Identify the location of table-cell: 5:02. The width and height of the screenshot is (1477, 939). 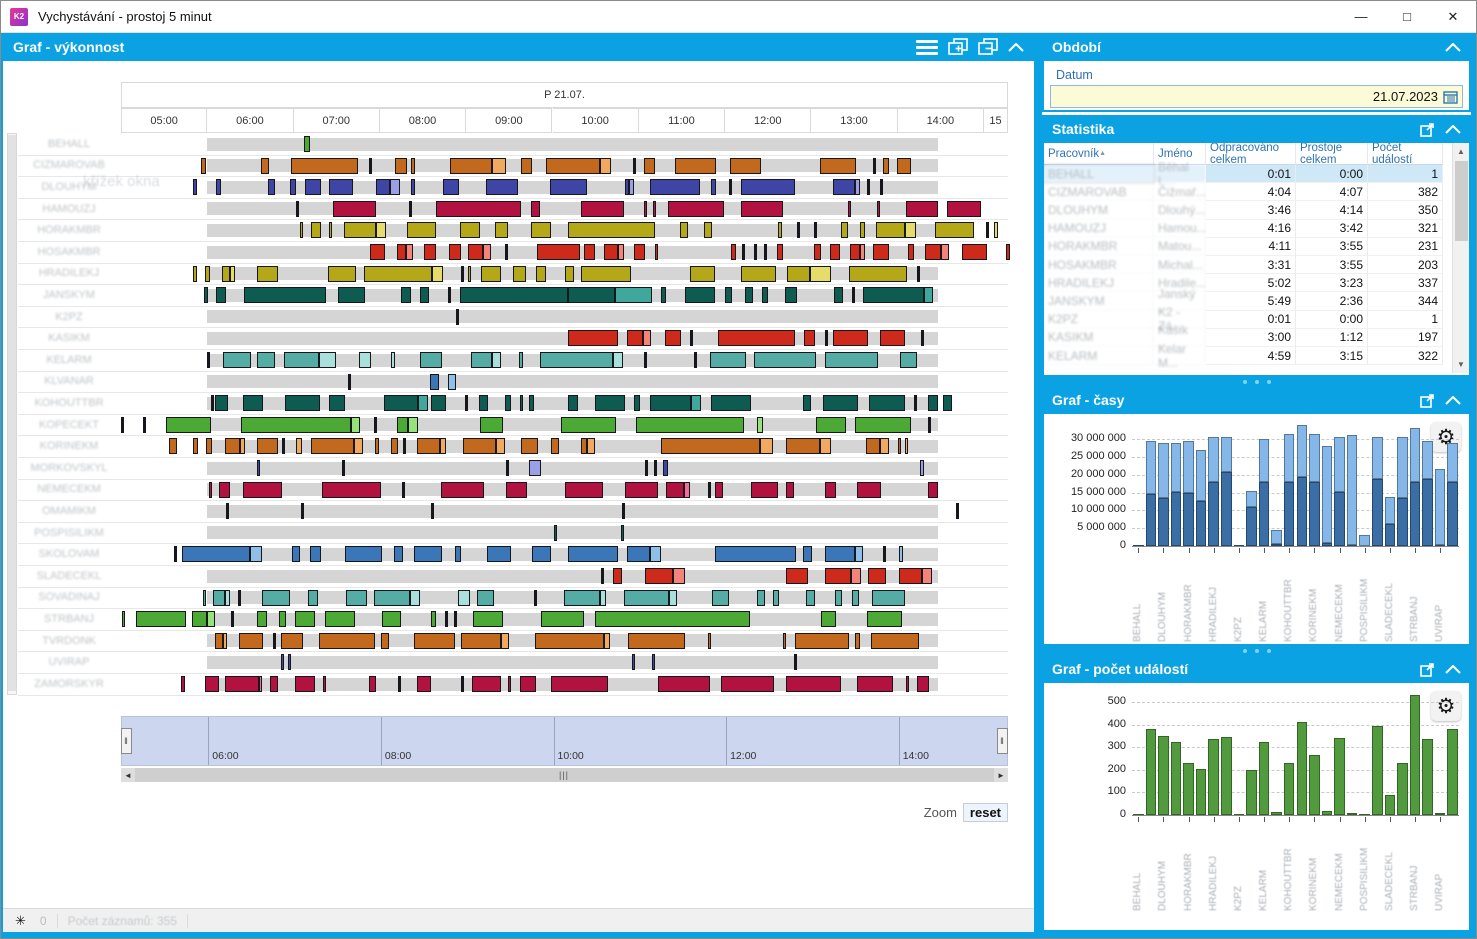
(1251, 283).